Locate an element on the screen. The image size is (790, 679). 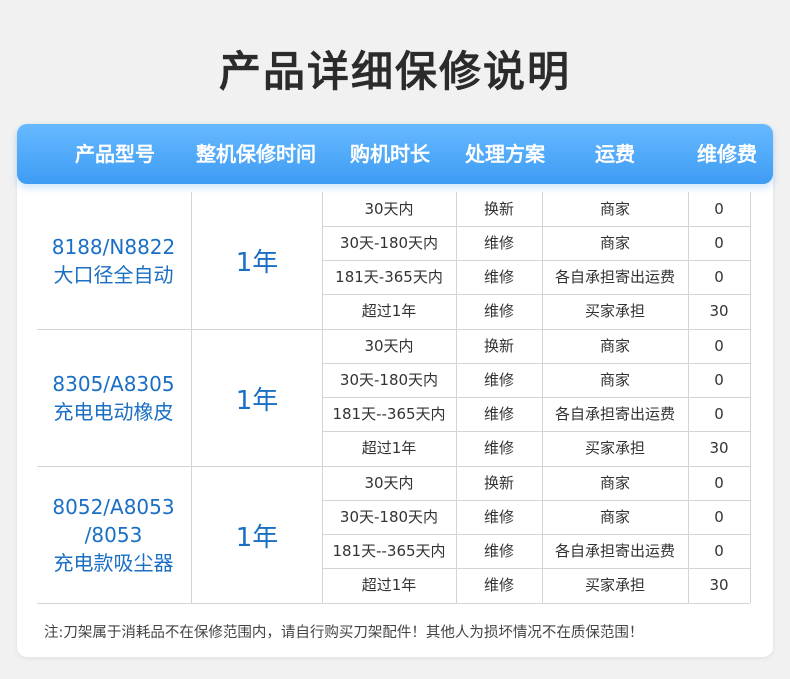
model-line: 大口径全自动 is located at coordinates (113, 274).